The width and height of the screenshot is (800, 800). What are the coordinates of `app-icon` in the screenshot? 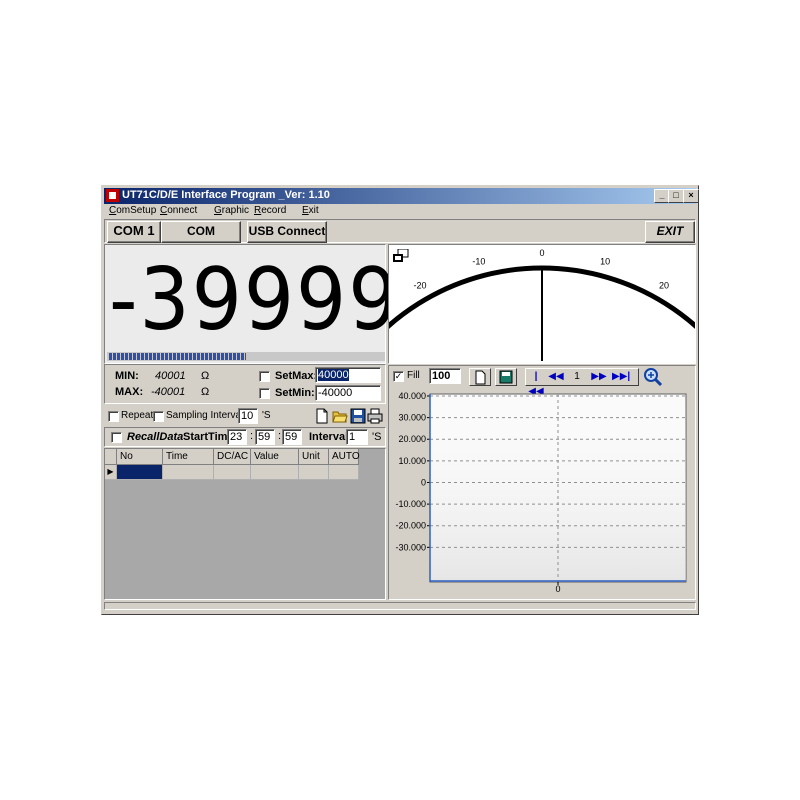 It's located at (112, 195).